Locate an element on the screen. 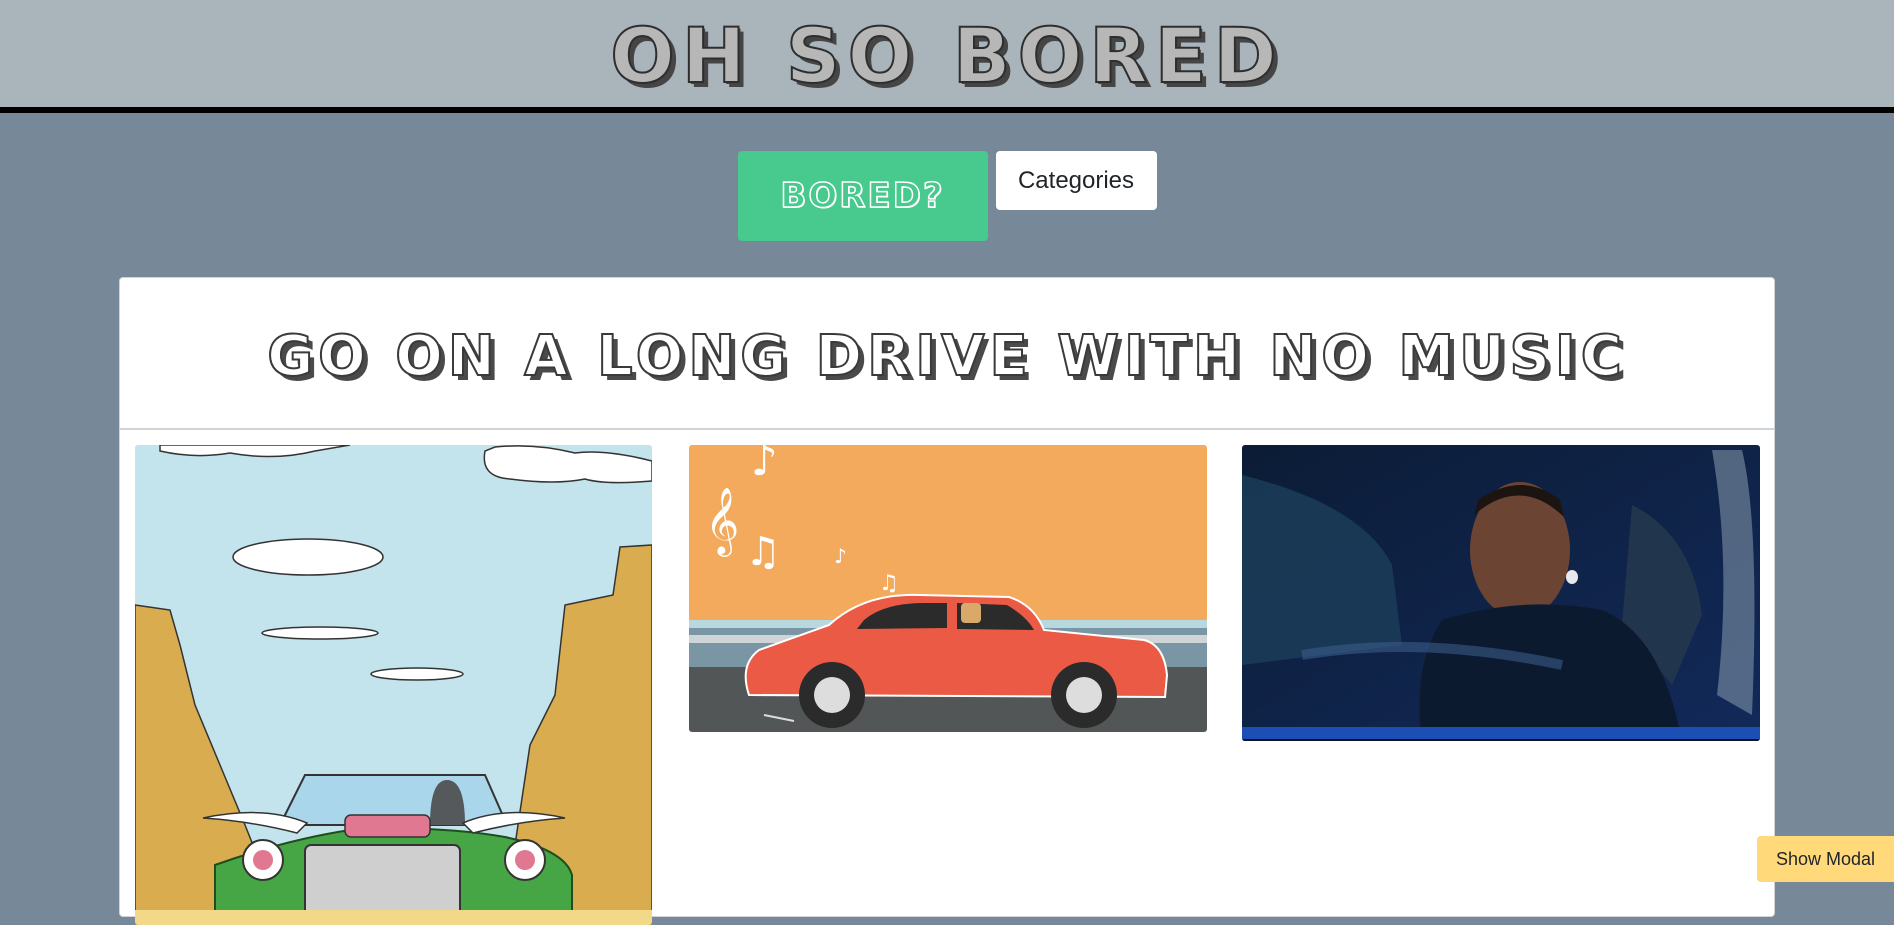 The width and height of the screenshot is (1894, 925). activity-title: GO ON A LONG DRIVE WITH NO MUSIC is located at coordinates (946, 356).